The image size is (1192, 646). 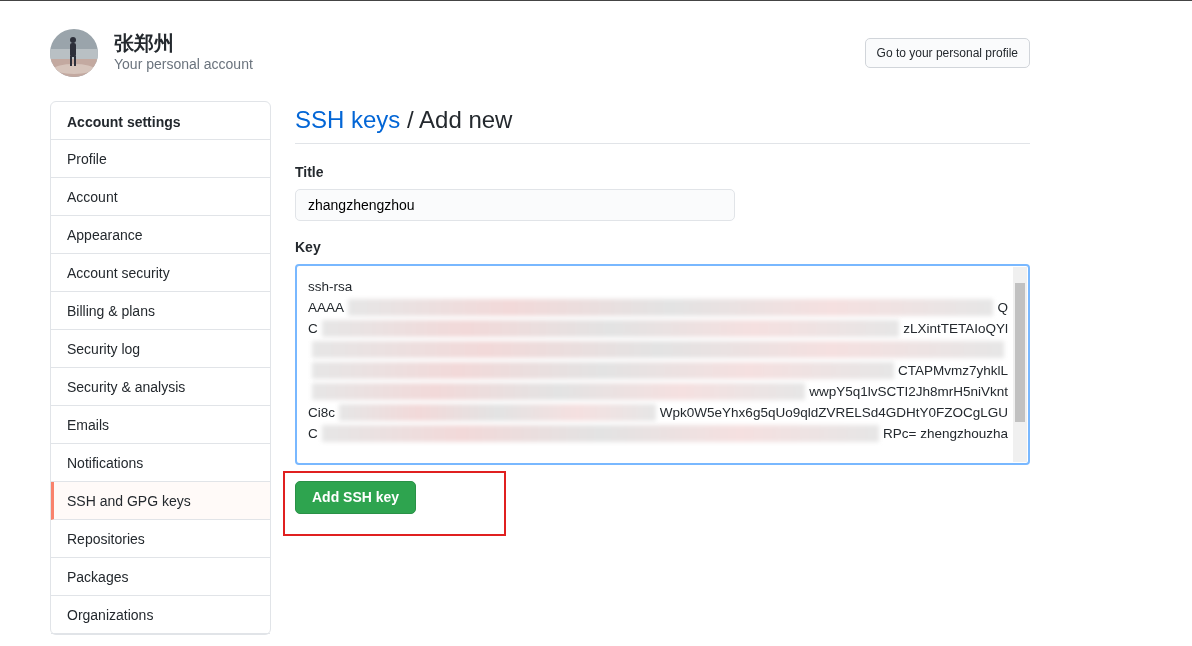 I want to click on sidebar-item: Emails, so click(x=160, y=425).